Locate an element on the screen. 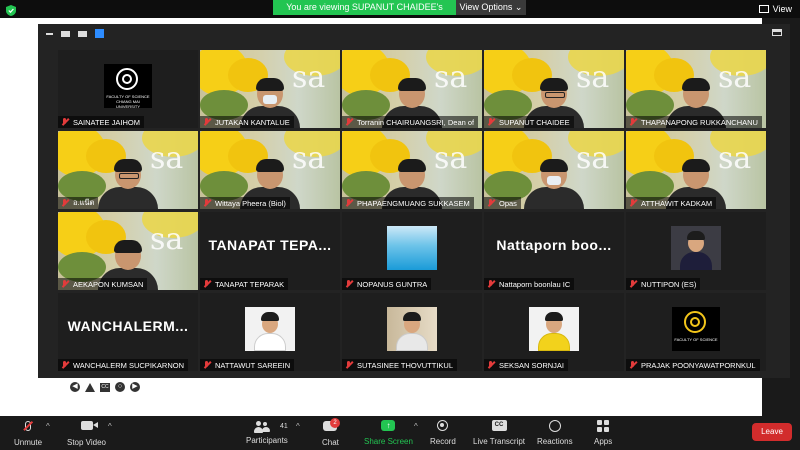 Image resolution: width=800 pixels, height=450 pixels. live-transcript-label: Live Transcript is located at coordinates (499, 441).